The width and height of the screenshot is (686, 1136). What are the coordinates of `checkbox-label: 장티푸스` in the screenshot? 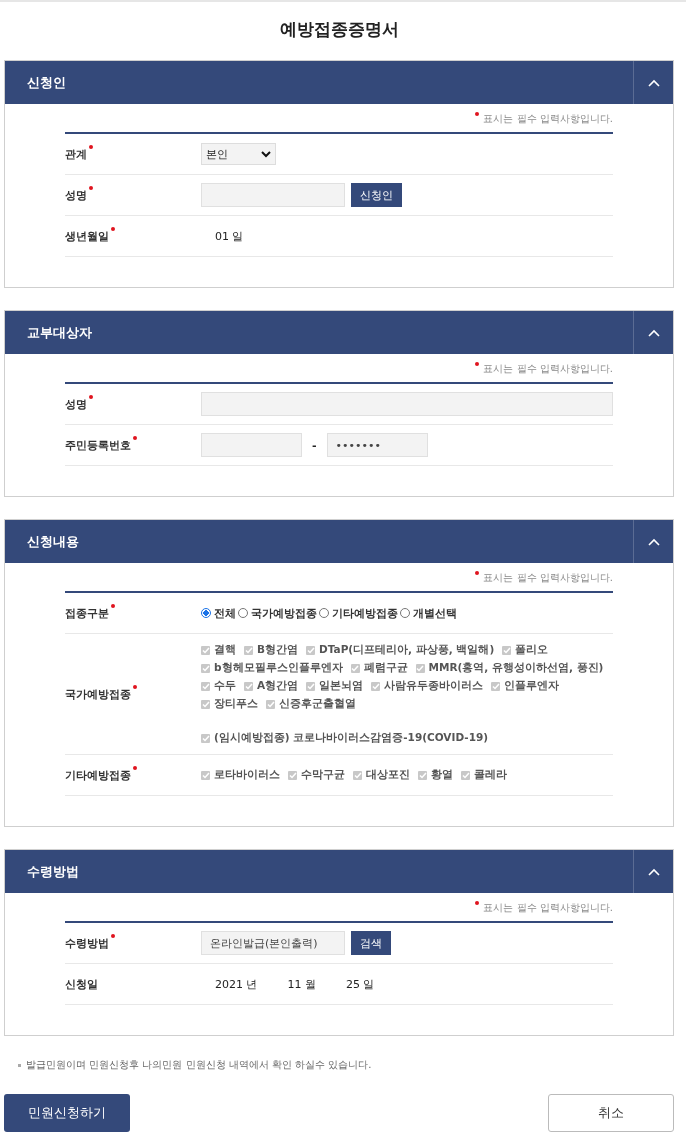 It's located at (236, 704).